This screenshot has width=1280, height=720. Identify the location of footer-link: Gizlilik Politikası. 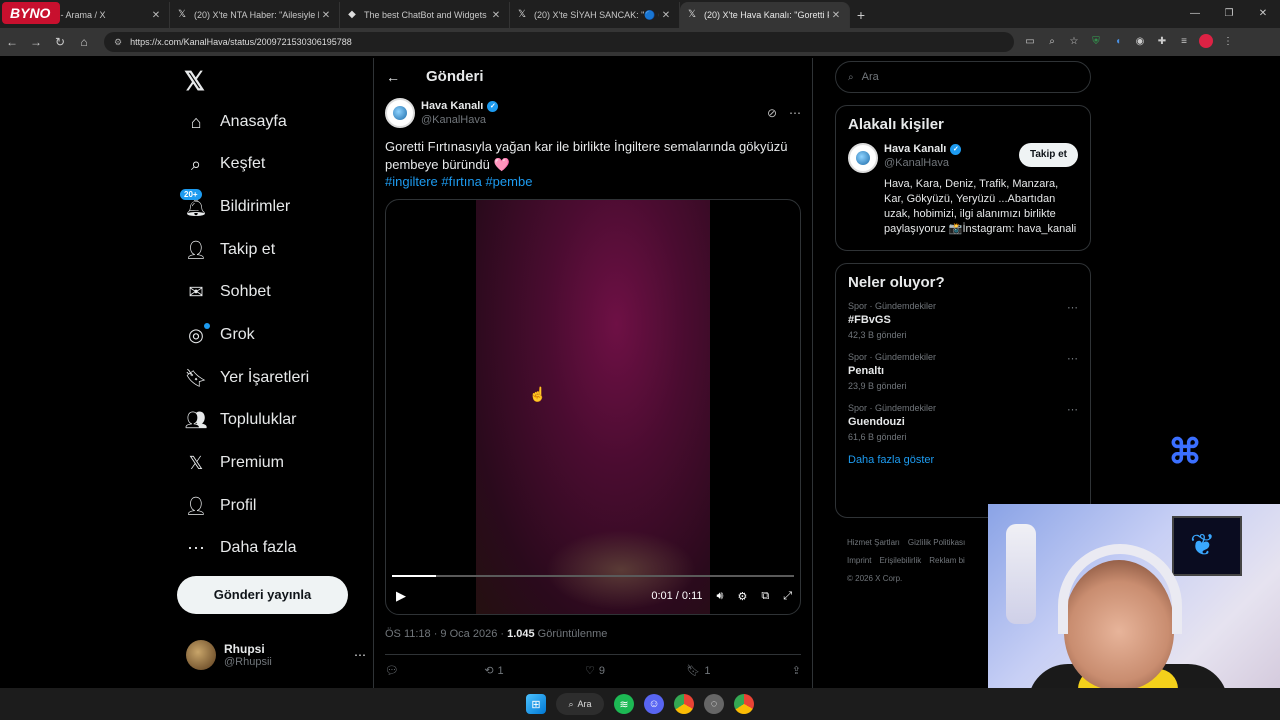
(936, 542).